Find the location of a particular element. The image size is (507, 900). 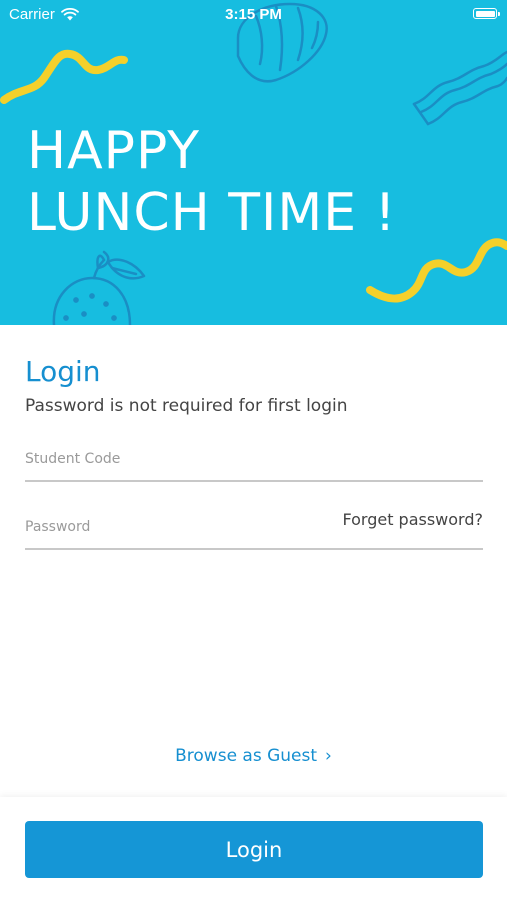

footer-bar: Login is located at coordinates (253, 848).